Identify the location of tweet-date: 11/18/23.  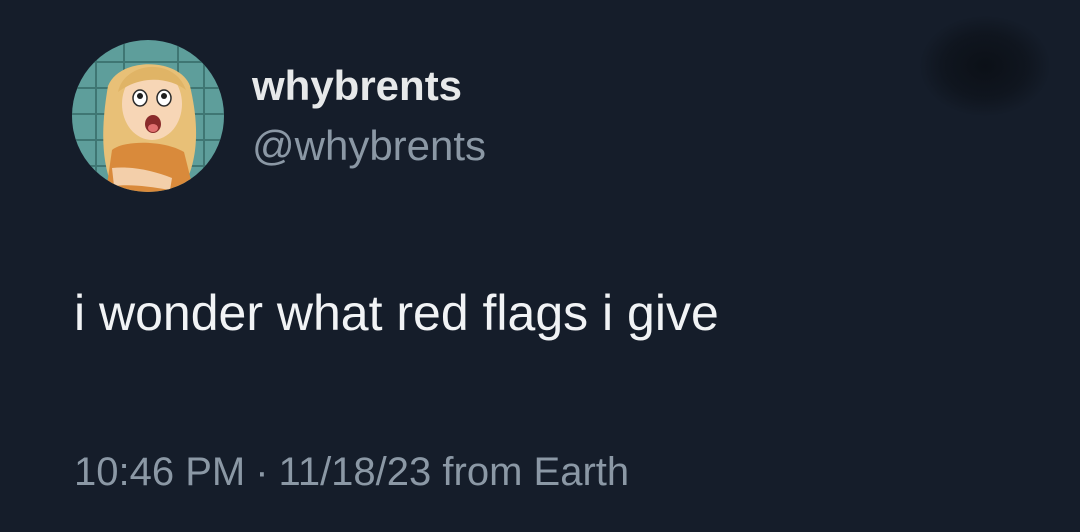
(355, 472).